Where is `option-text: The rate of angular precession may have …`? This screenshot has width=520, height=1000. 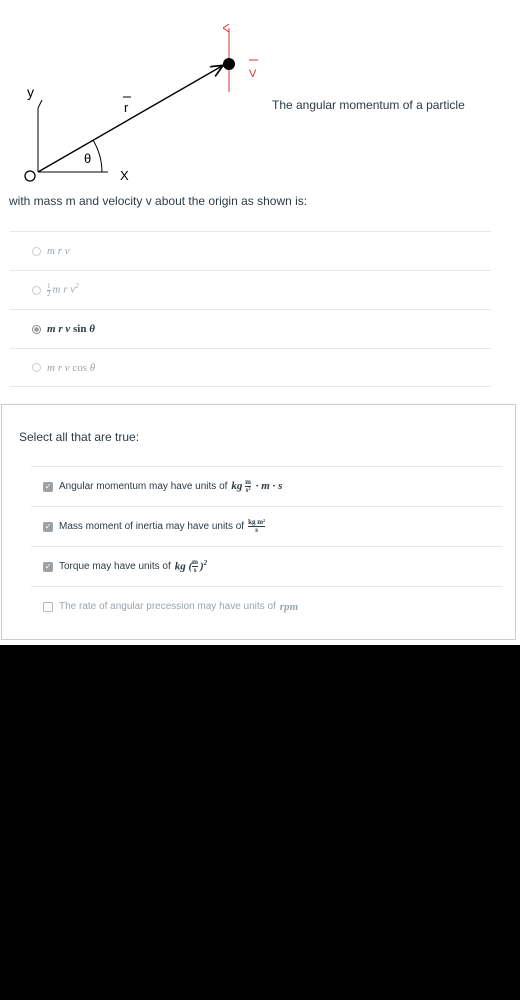 option-text: The rate of angular precession may have … is located at coordinates (167, 606).